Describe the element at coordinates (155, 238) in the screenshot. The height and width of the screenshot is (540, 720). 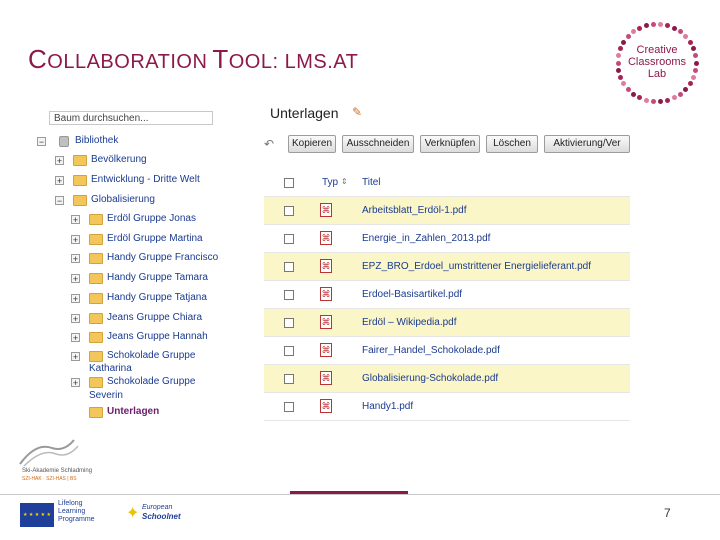
I see `tree-item-group: Erdöl Gruppe Martina` at that location.